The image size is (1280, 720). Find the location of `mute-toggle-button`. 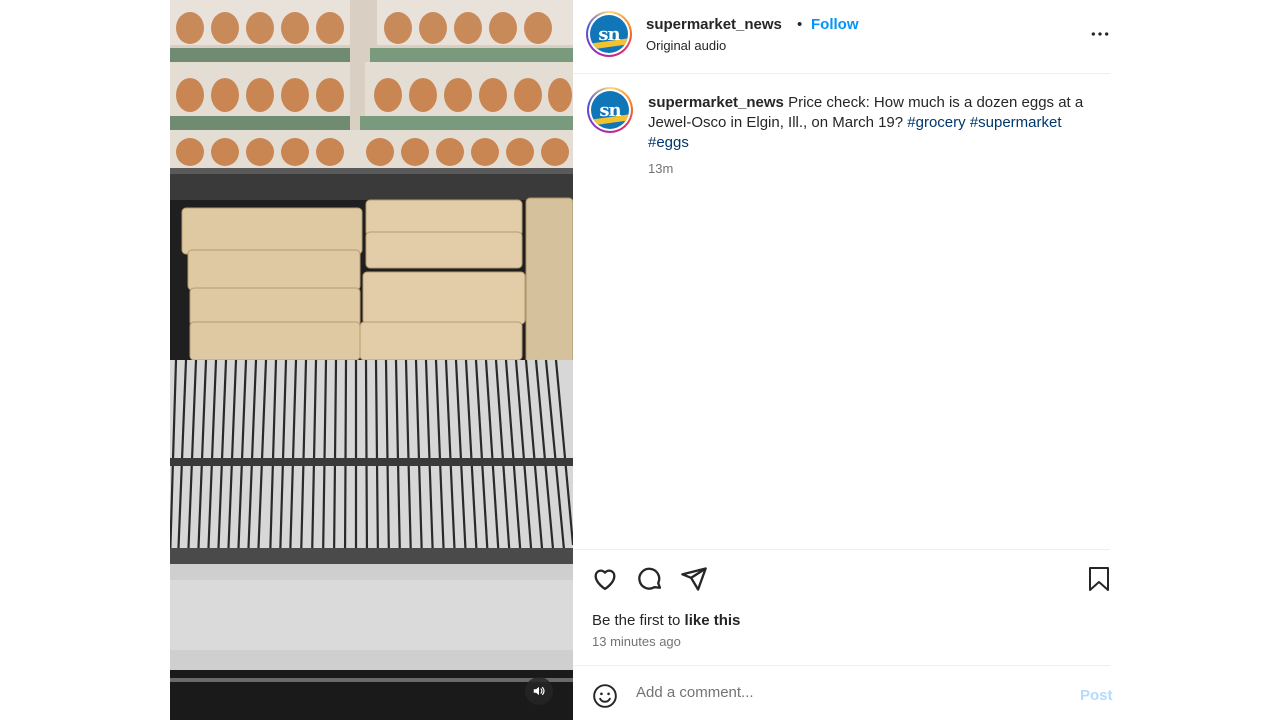

mute-toggle-button is located at coordinates (539, 691).